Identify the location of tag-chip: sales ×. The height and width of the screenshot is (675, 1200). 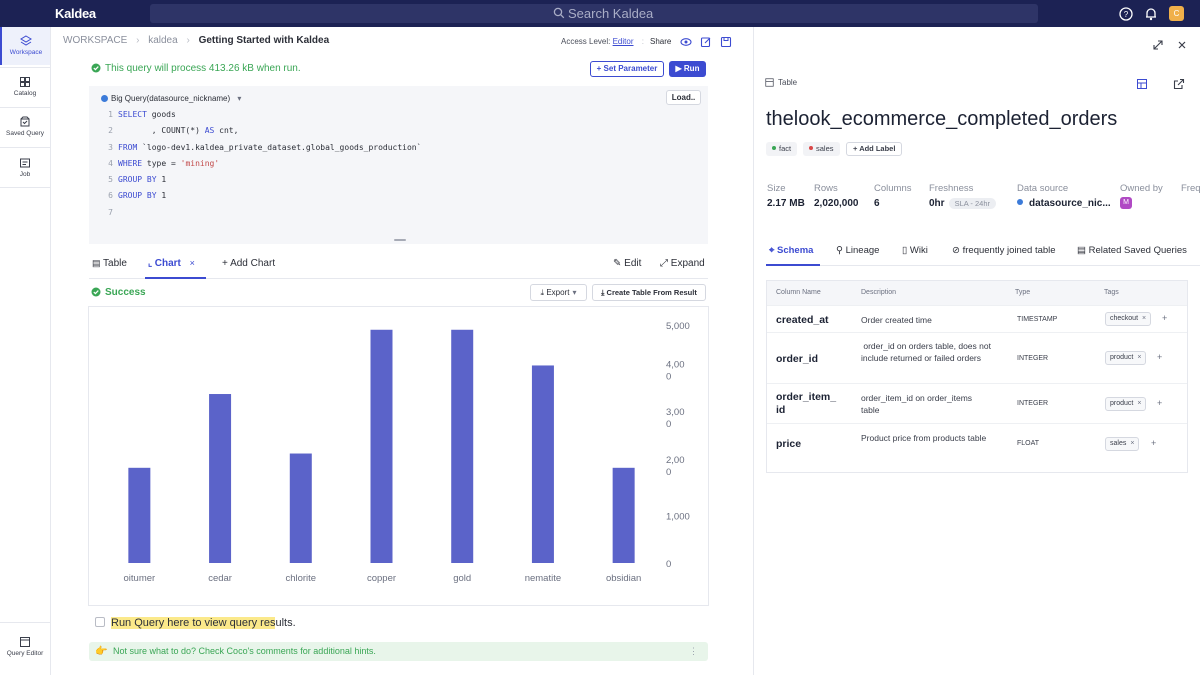
(1122, 444).